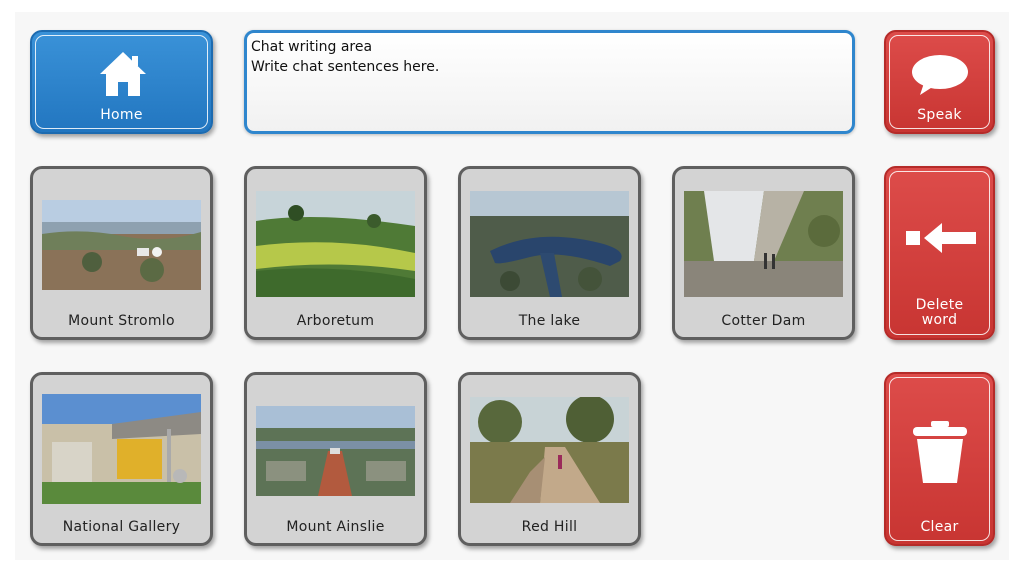  I want to click on place-label-the-lake: The lake, so click(549, 321).